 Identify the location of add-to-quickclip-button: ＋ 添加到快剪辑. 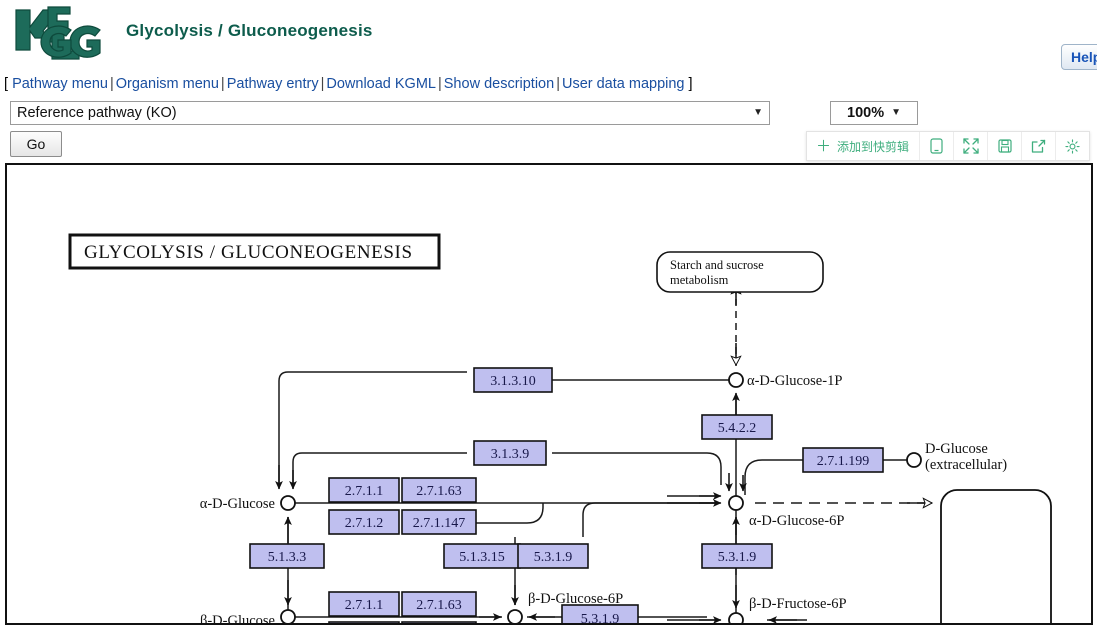
(864, 146).